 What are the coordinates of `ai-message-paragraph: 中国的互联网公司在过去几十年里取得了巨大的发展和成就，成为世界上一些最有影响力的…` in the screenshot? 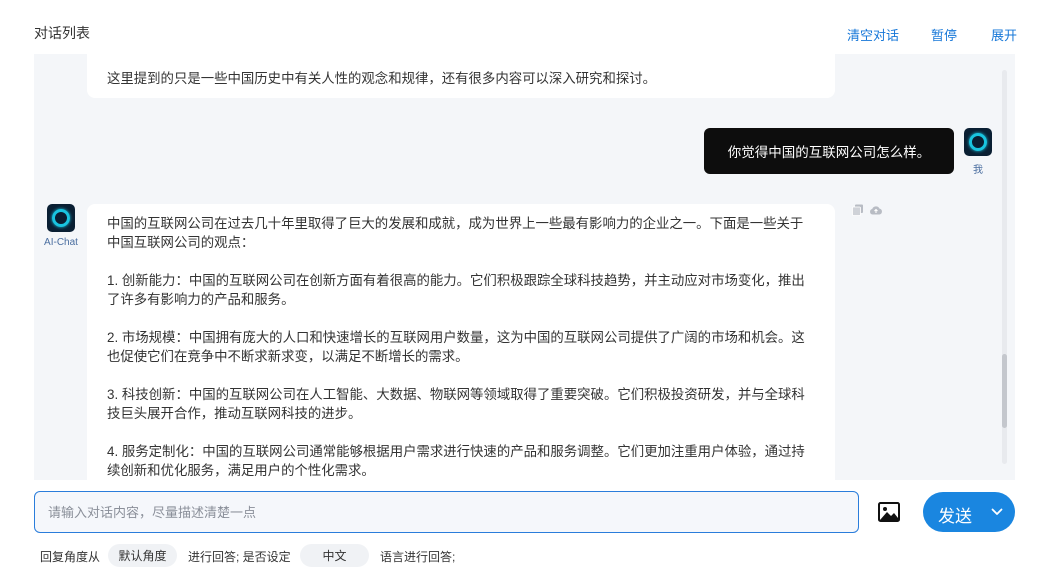 It's located at (455, 233).